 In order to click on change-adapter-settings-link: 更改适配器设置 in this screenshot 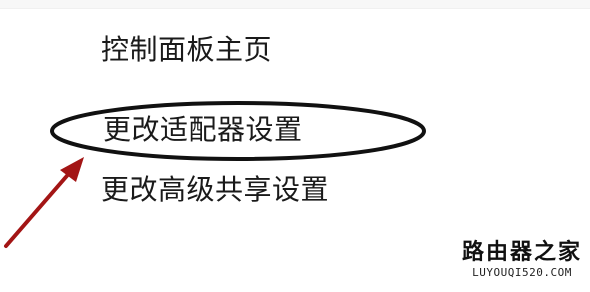, I will do `click(203, 130)`.